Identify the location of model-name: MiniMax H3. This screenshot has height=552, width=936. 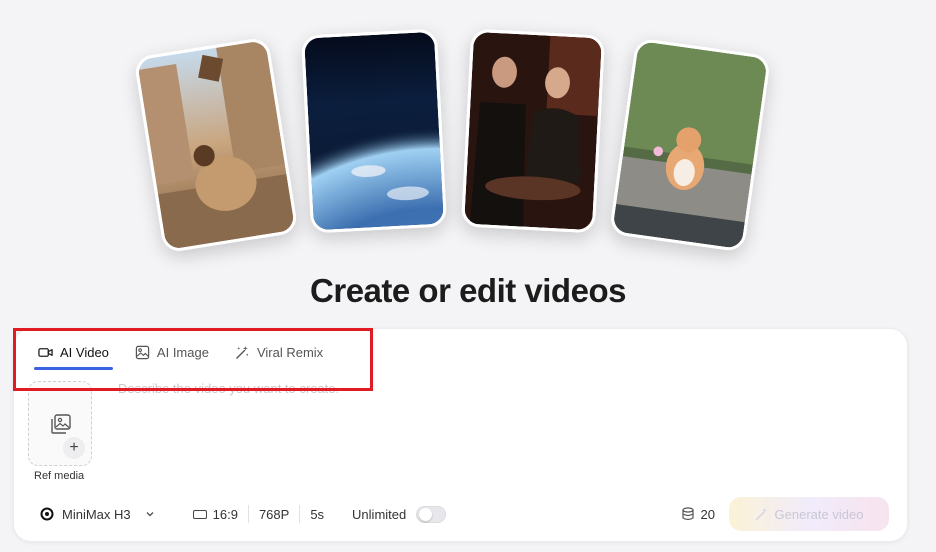
(96, 514).